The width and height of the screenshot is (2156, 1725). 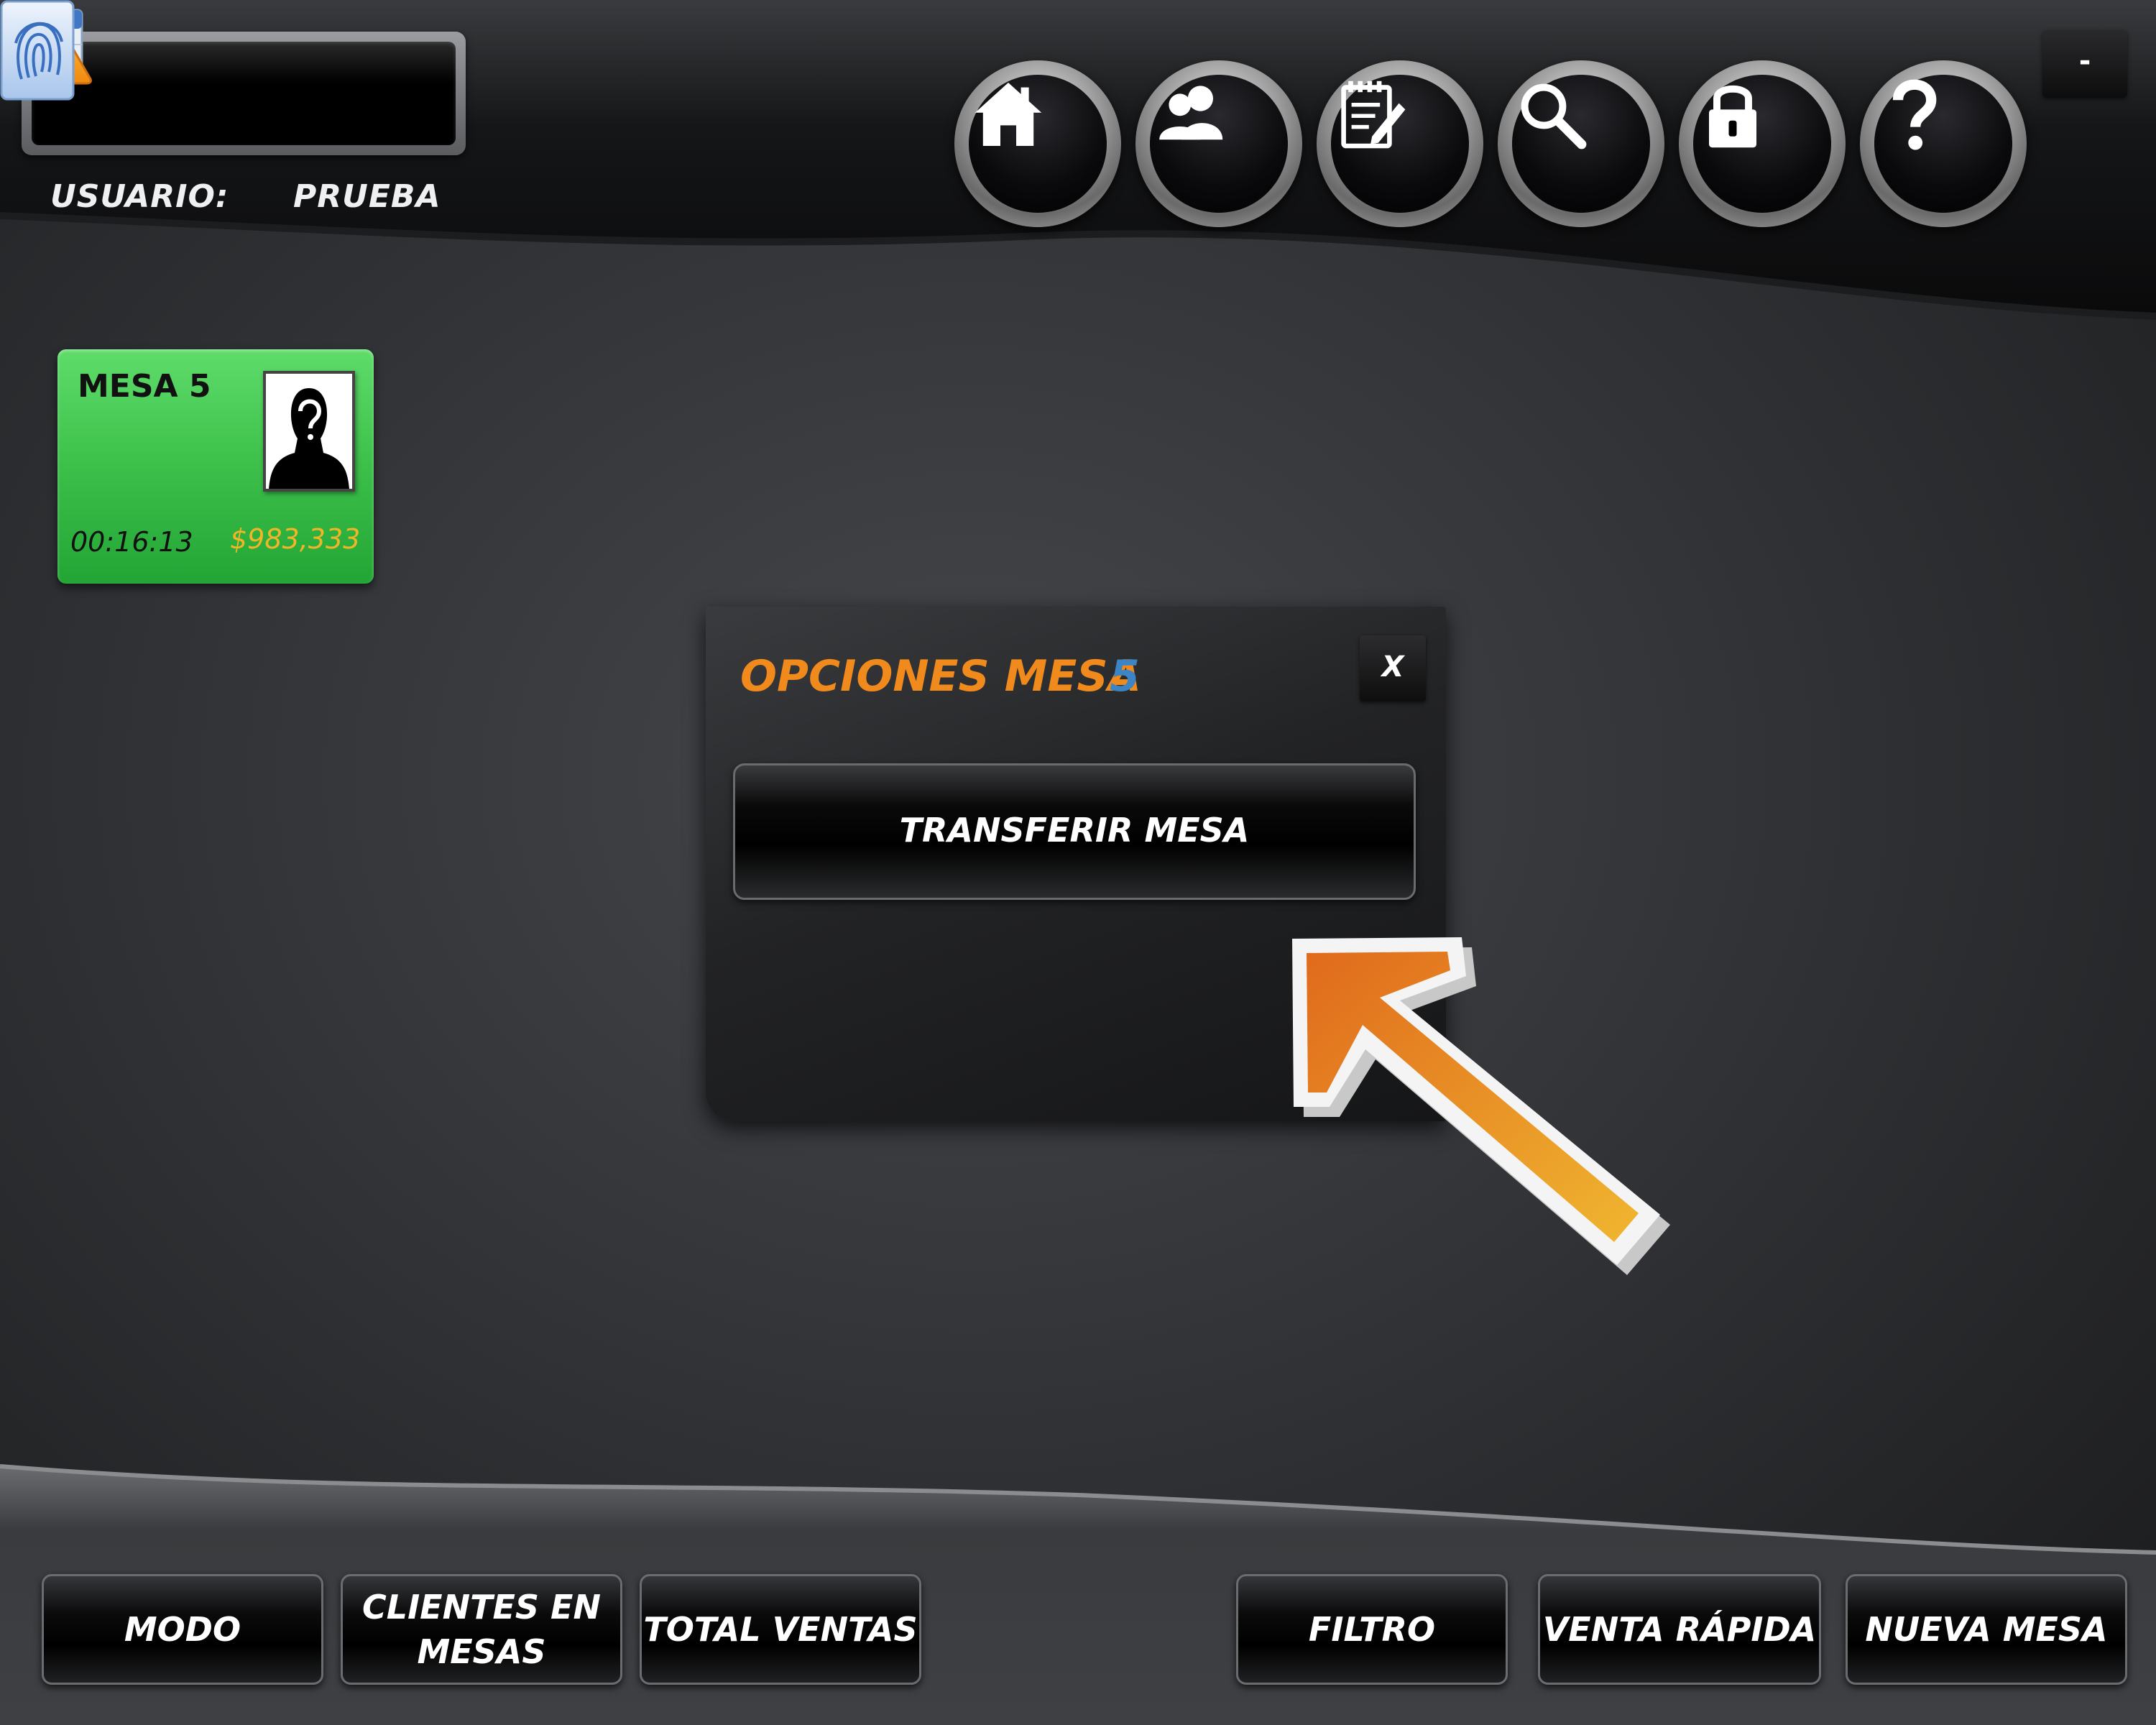 I want to click on search-icon, so click(x=1554, y=116).